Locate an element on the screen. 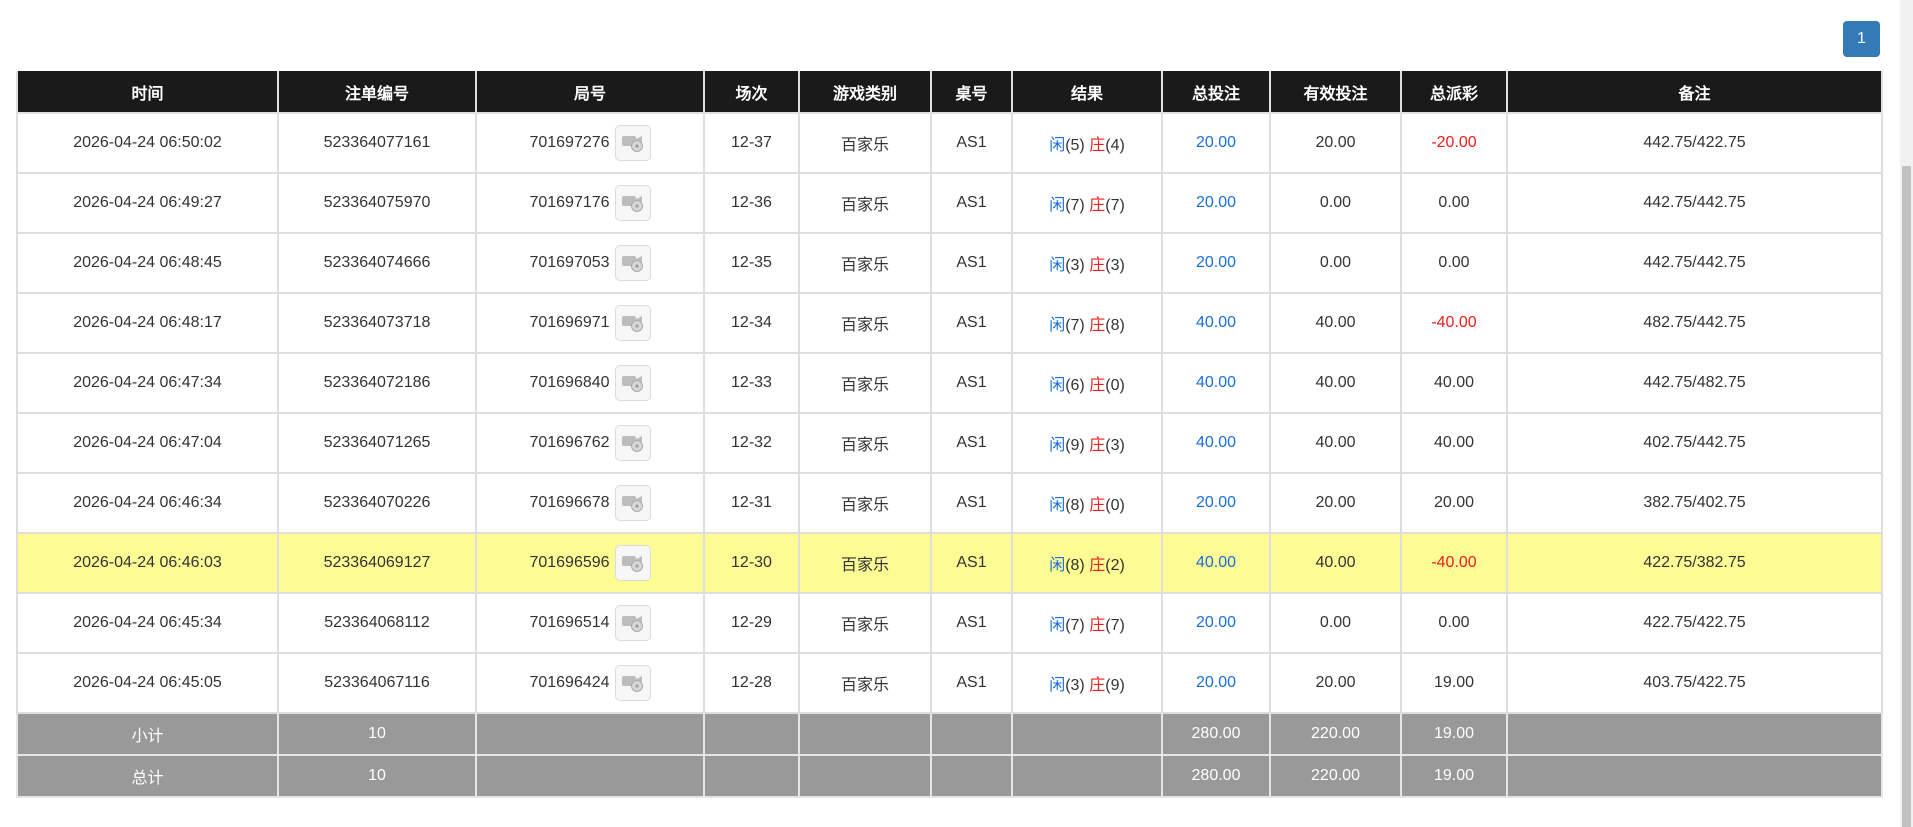  header-round: 局号 is located at coordinates (590, 92).